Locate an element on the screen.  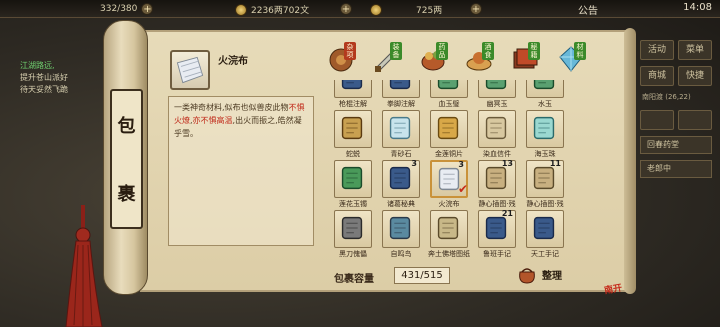
item-slot: 11 is located at coordinates (545, 178).